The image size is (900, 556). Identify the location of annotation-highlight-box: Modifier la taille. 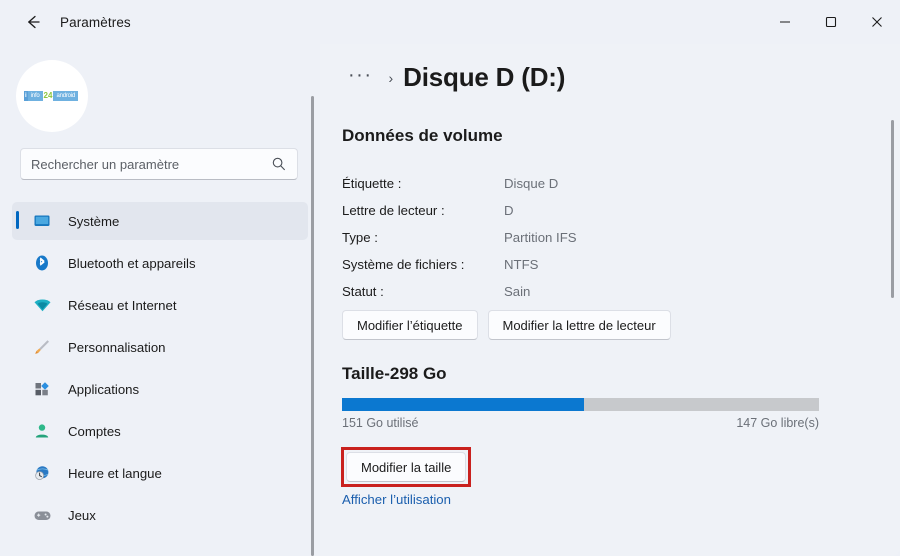
(406, 467).